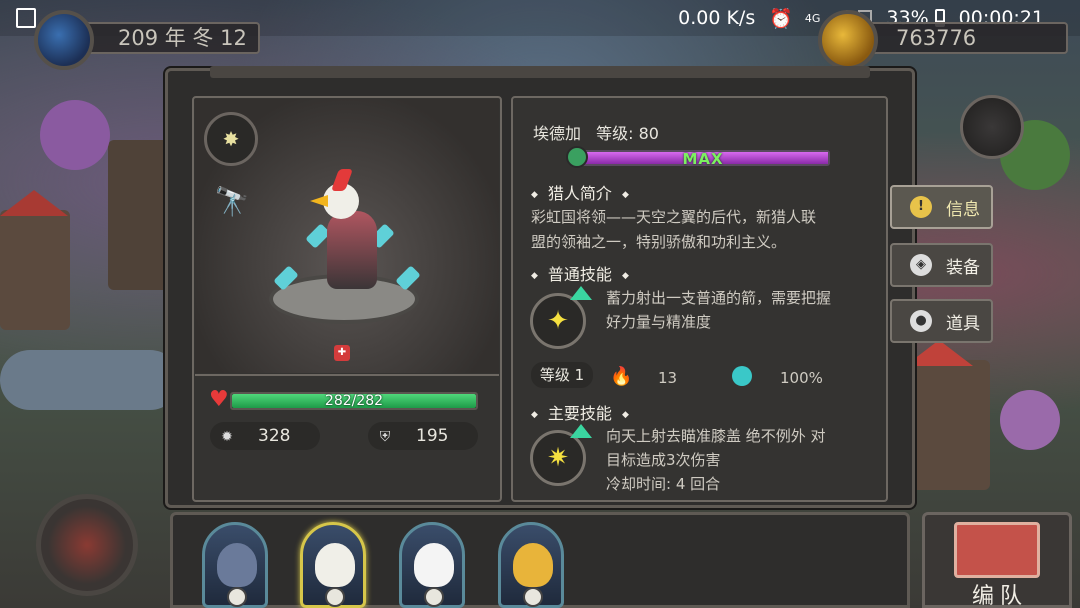 Image resolution: width=1080 pixels, height=608 pixels. What do you see at coordinates (941, 265) in the screenshot?
I see `tab-equipment: ◈ 装备` at bounding box center [941, 265].